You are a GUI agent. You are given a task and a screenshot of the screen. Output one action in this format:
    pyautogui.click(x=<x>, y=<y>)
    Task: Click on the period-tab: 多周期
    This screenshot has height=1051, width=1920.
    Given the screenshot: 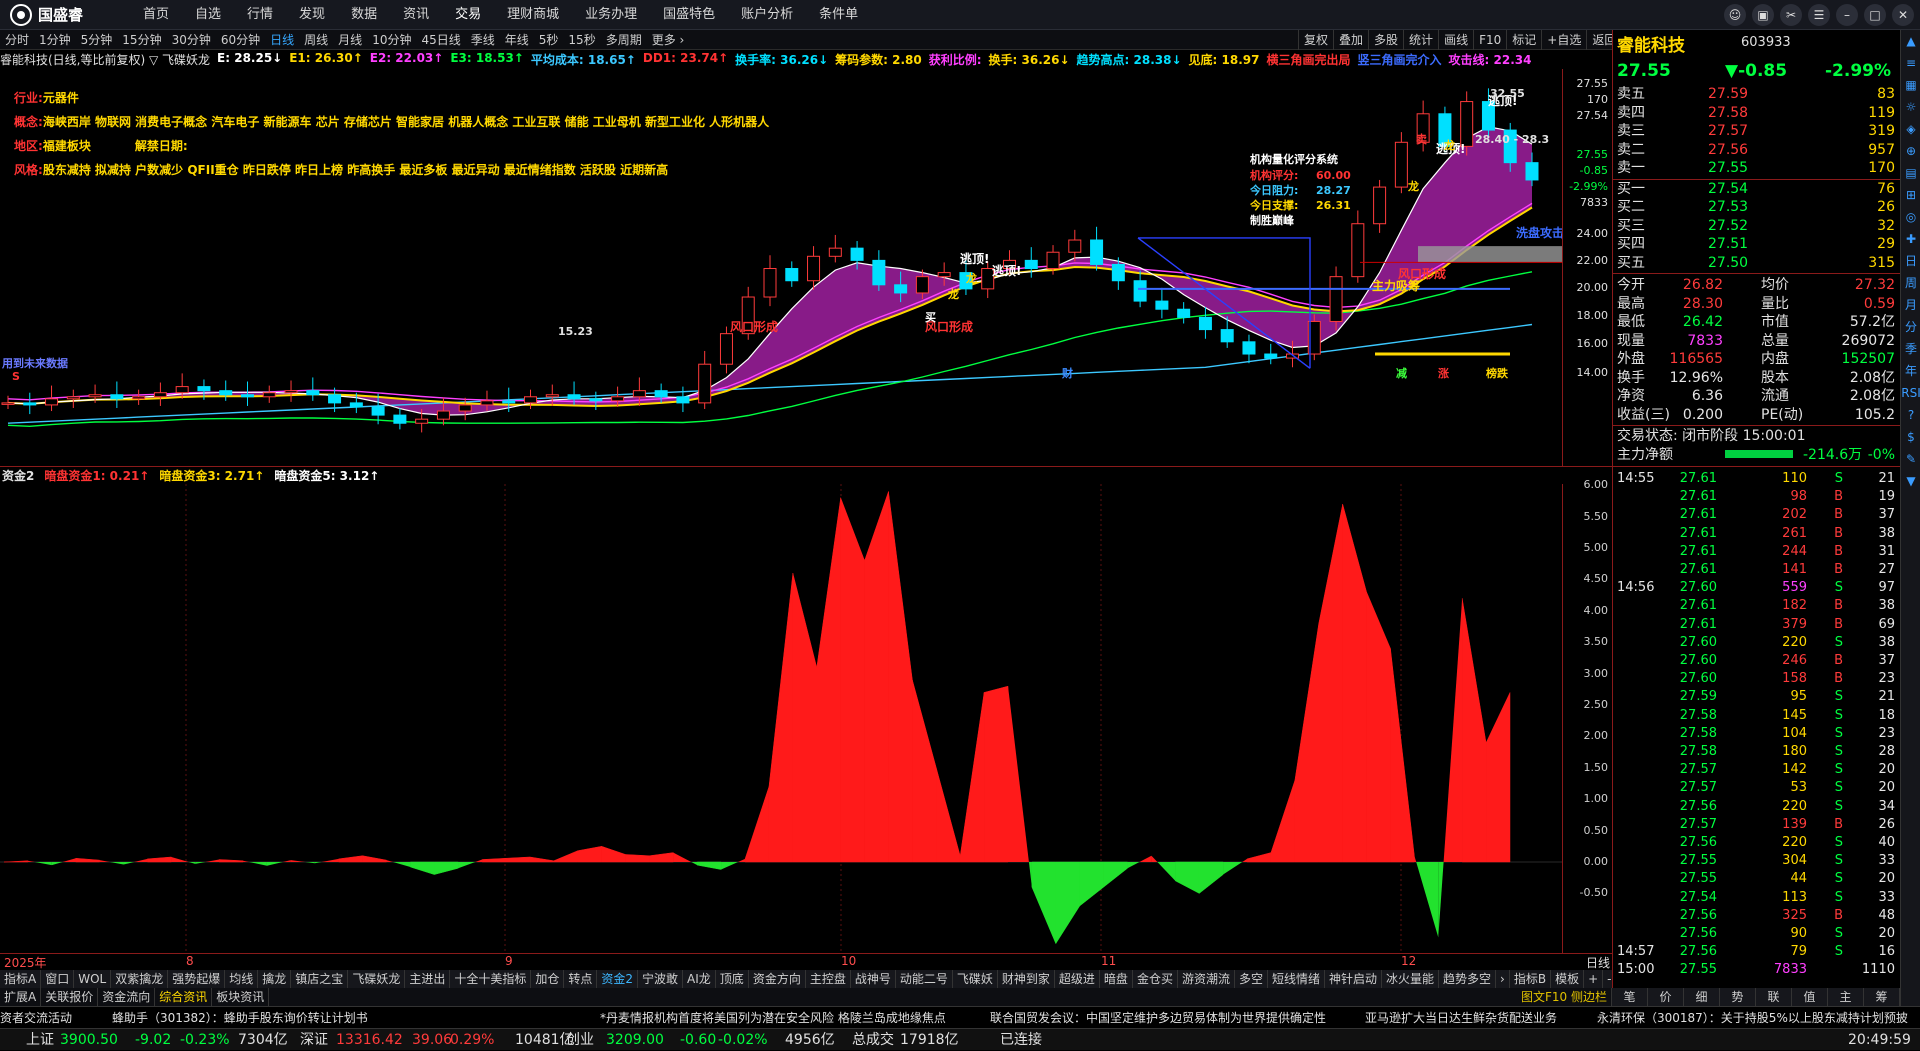 What is the action you would take?
    pyautogui.click(x=624, y=39)
    